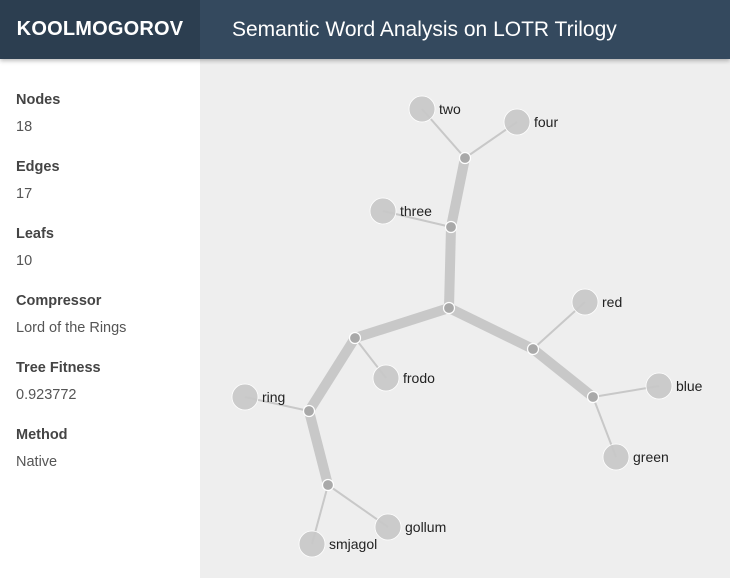 The height and width of the screenshot is (578, 730). I want to click on stat-label: Tree Fitness, so click(58, 368).